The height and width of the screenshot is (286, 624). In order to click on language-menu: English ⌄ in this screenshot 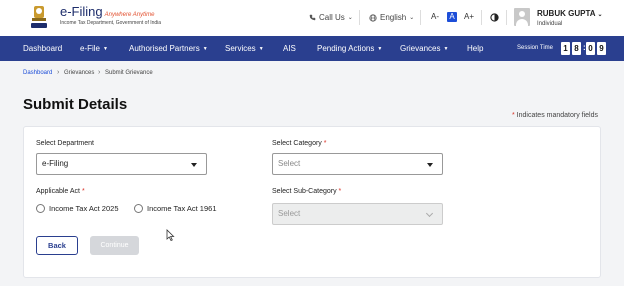, I will do `click(391, 17)`.